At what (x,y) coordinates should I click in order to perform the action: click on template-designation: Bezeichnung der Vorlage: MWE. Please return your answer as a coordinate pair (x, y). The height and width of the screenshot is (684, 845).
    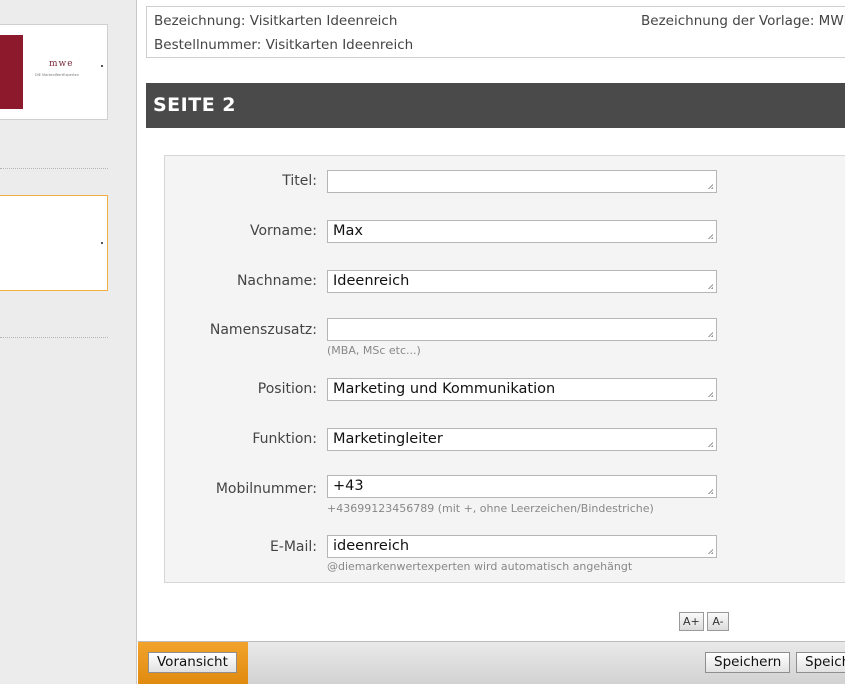
    Looking at the image, I should click on (743, 21).